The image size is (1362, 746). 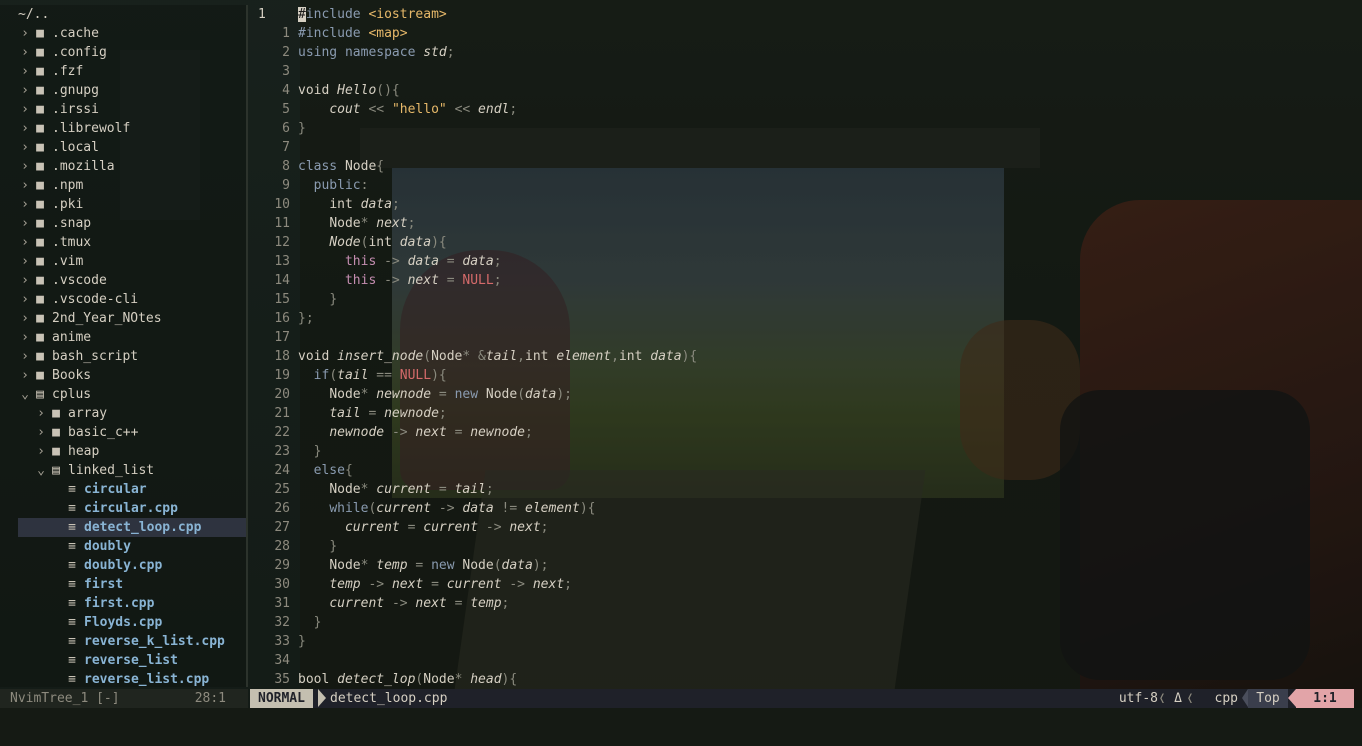 What do you see at coordinates (123, 337) in the screenshot?
I see `tree-folder: › ■ anime` at bounding box center [123, 337].